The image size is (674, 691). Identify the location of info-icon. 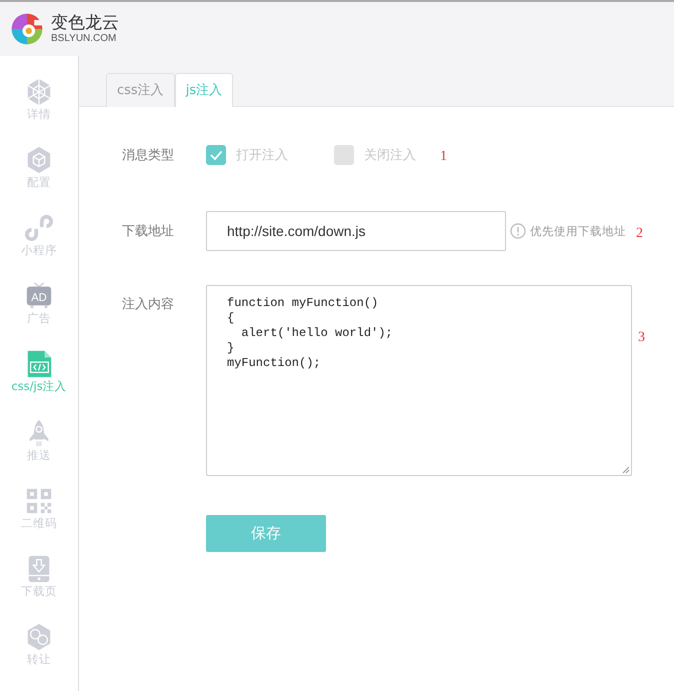
(518, 231).